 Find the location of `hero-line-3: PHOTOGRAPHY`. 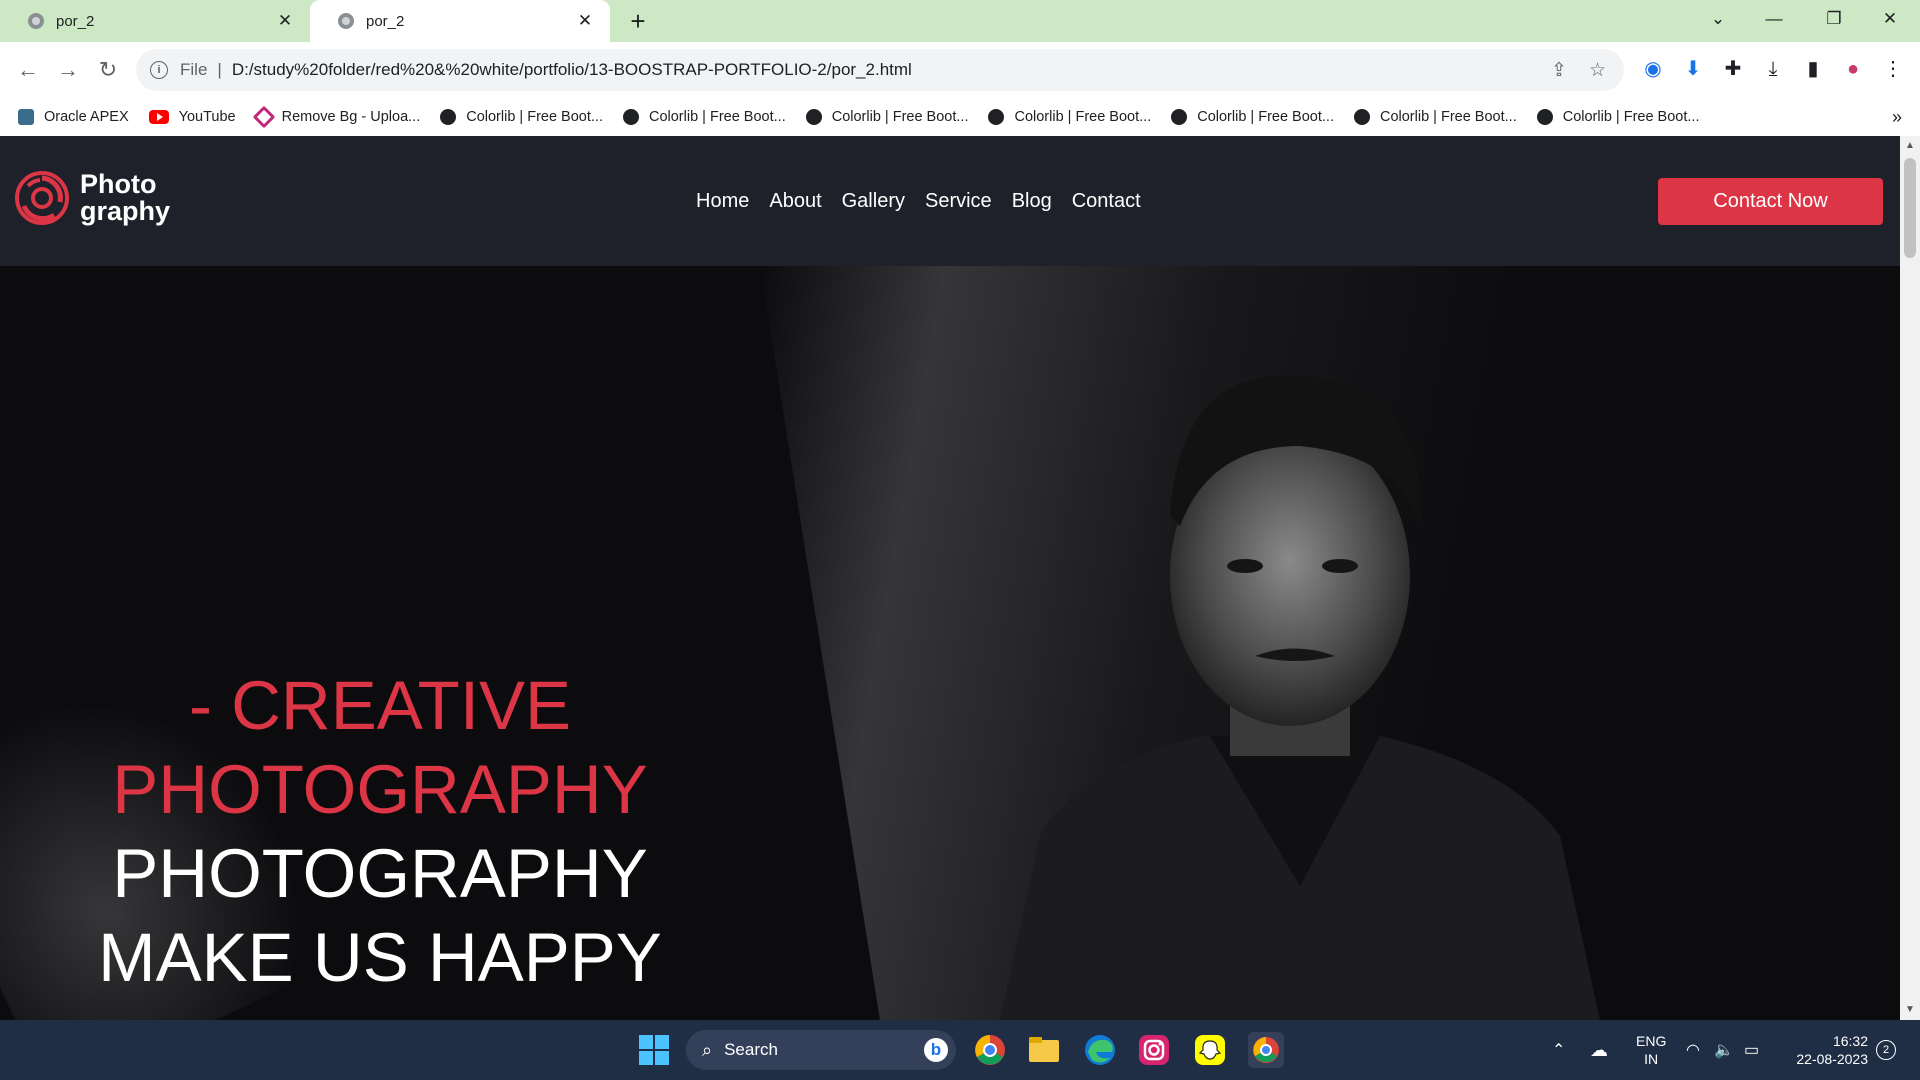

hero-line-3: PHOTOGRAPHY is located at coordinates (380, 873).